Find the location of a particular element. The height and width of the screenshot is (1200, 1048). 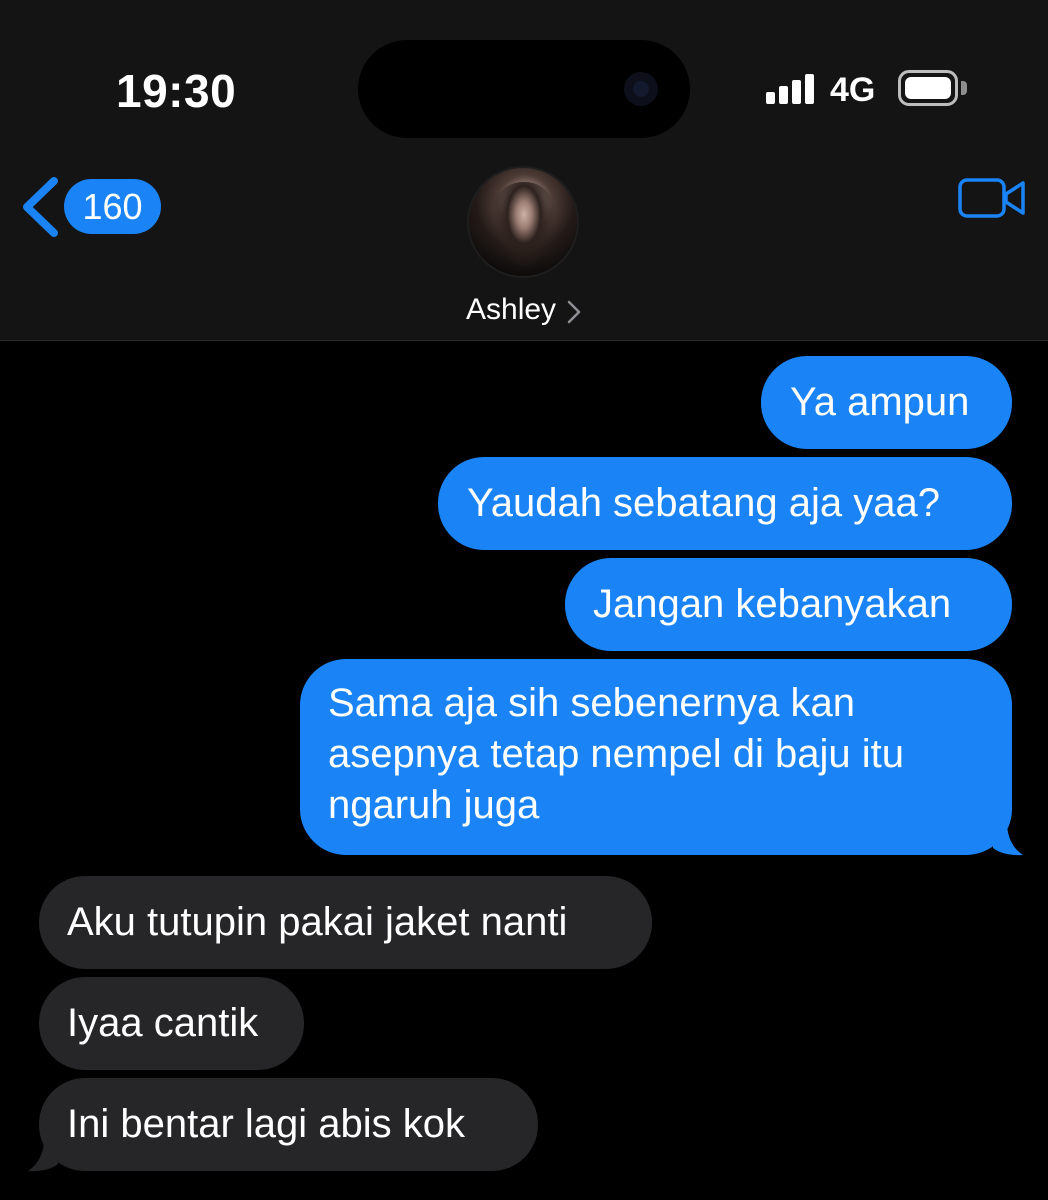

received-message: Iyaa cantik is located at coordinates (171, 1023).